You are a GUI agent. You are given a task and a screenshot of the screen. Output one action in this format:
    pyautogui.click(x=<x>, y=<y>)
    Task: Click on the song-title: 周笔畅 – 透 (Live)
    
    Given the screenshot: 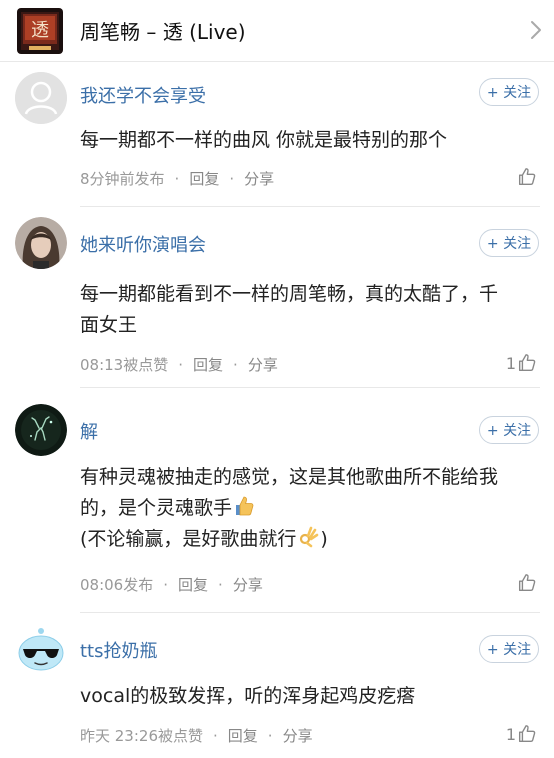 What is the action you would take?
    pyautogui.click(x=163, y=32)
    